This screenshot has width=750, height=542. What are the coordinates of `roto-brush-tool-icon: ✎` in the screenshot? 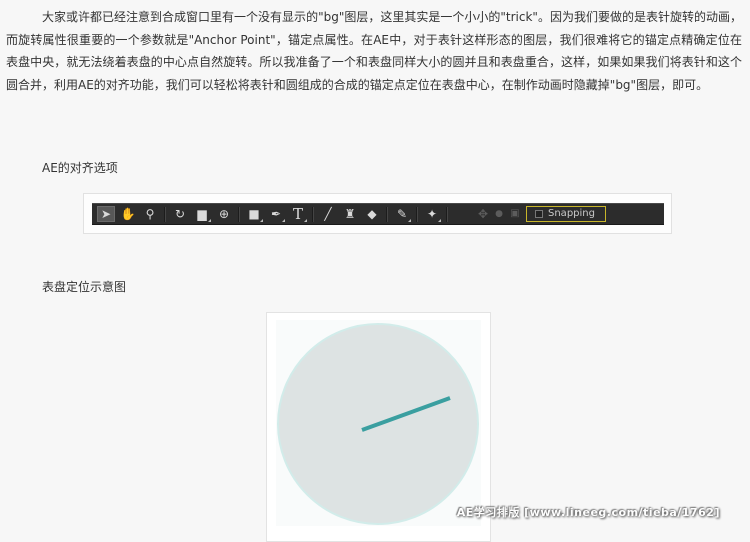 It's located at (402, 214).